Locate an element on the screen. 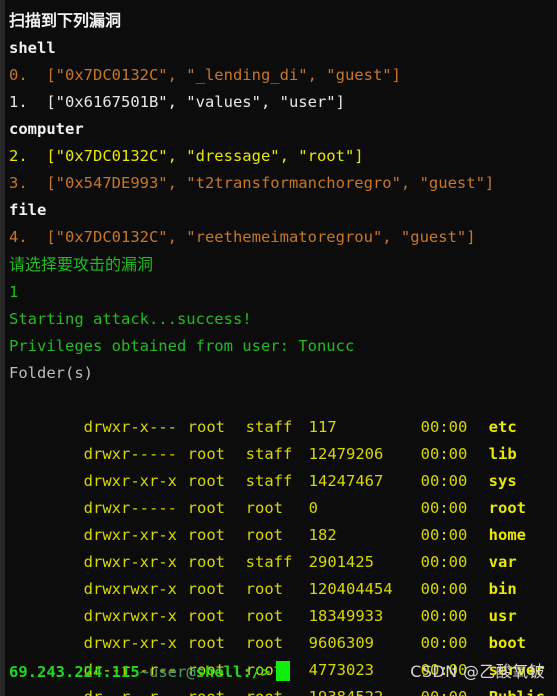  folder-name: sys is located at coordinates (503, 481).